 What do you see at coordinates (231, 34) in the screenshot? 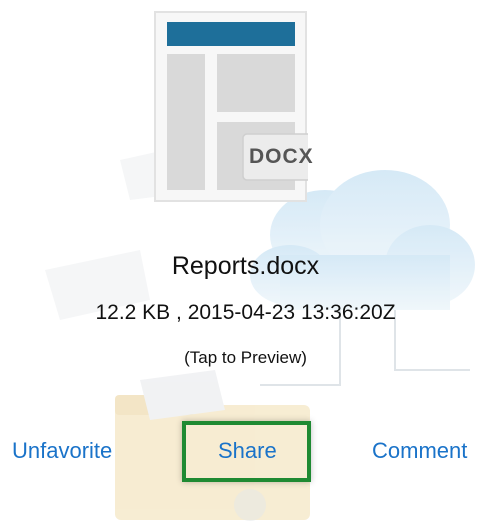
I see `doc-header-bar` at bounding box center [231, 34].